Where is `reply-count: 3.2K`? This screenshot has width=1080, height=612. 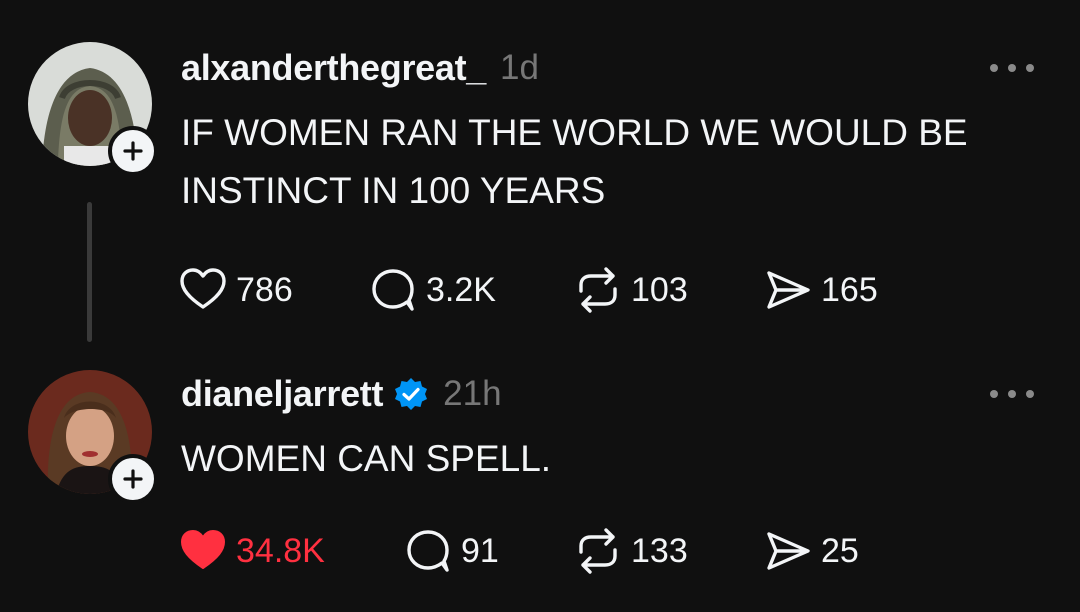 reply-count: 3.2K is located at coordinates (461, 289).